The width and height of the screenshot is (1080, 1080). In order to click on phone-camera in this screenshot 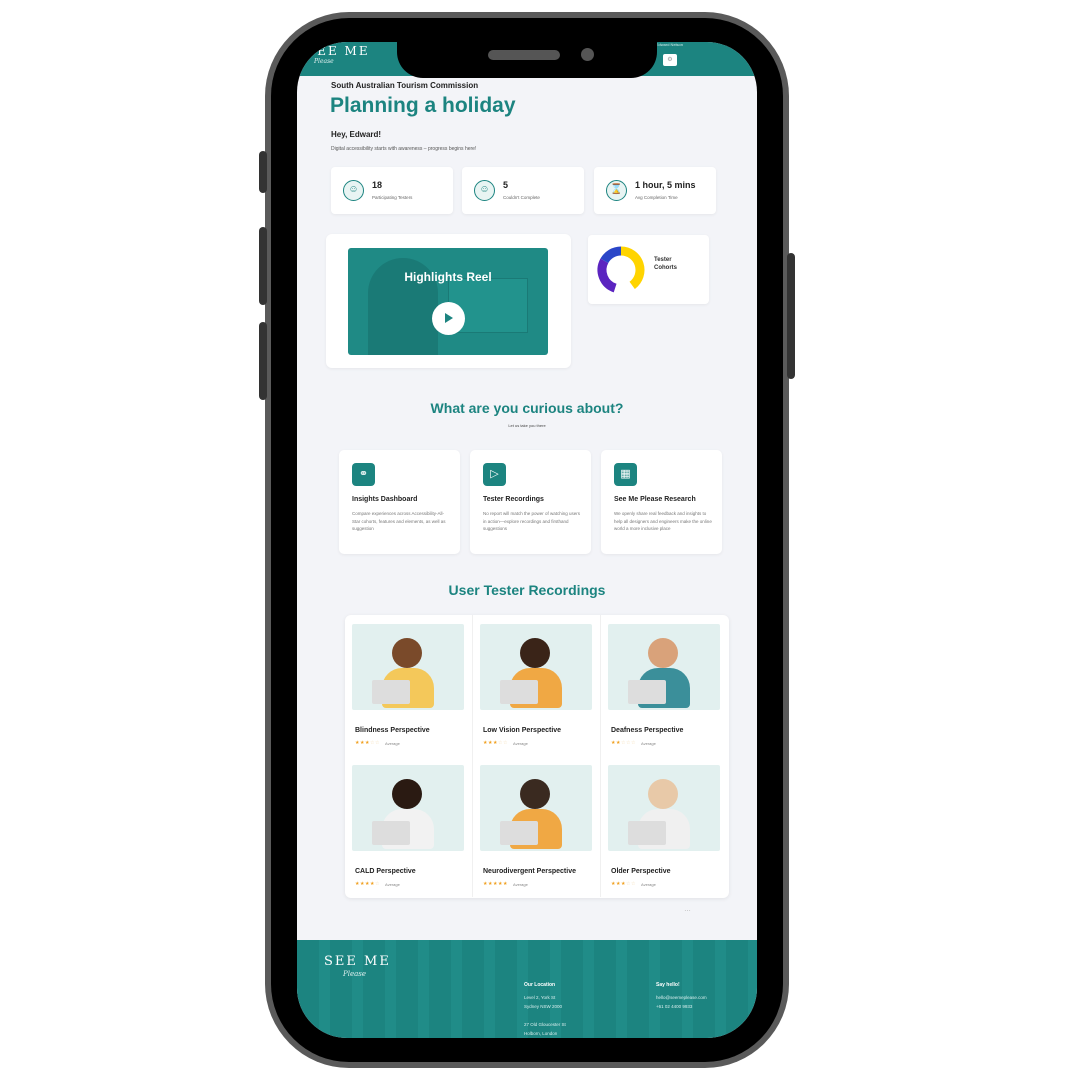, I will do `click(587, 54)`.